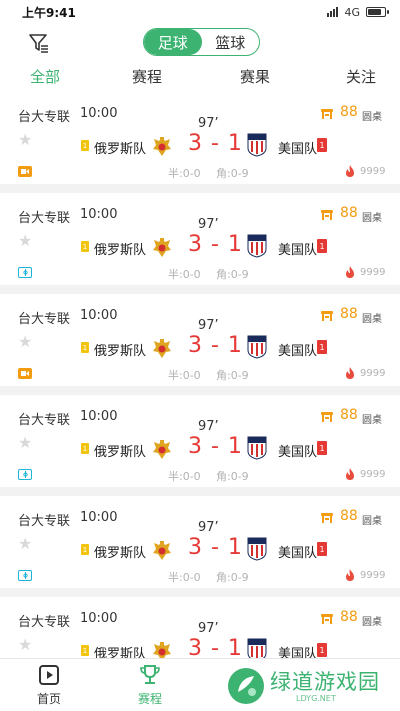  I want to click on status-indicators: 4G, so click(358, 12).